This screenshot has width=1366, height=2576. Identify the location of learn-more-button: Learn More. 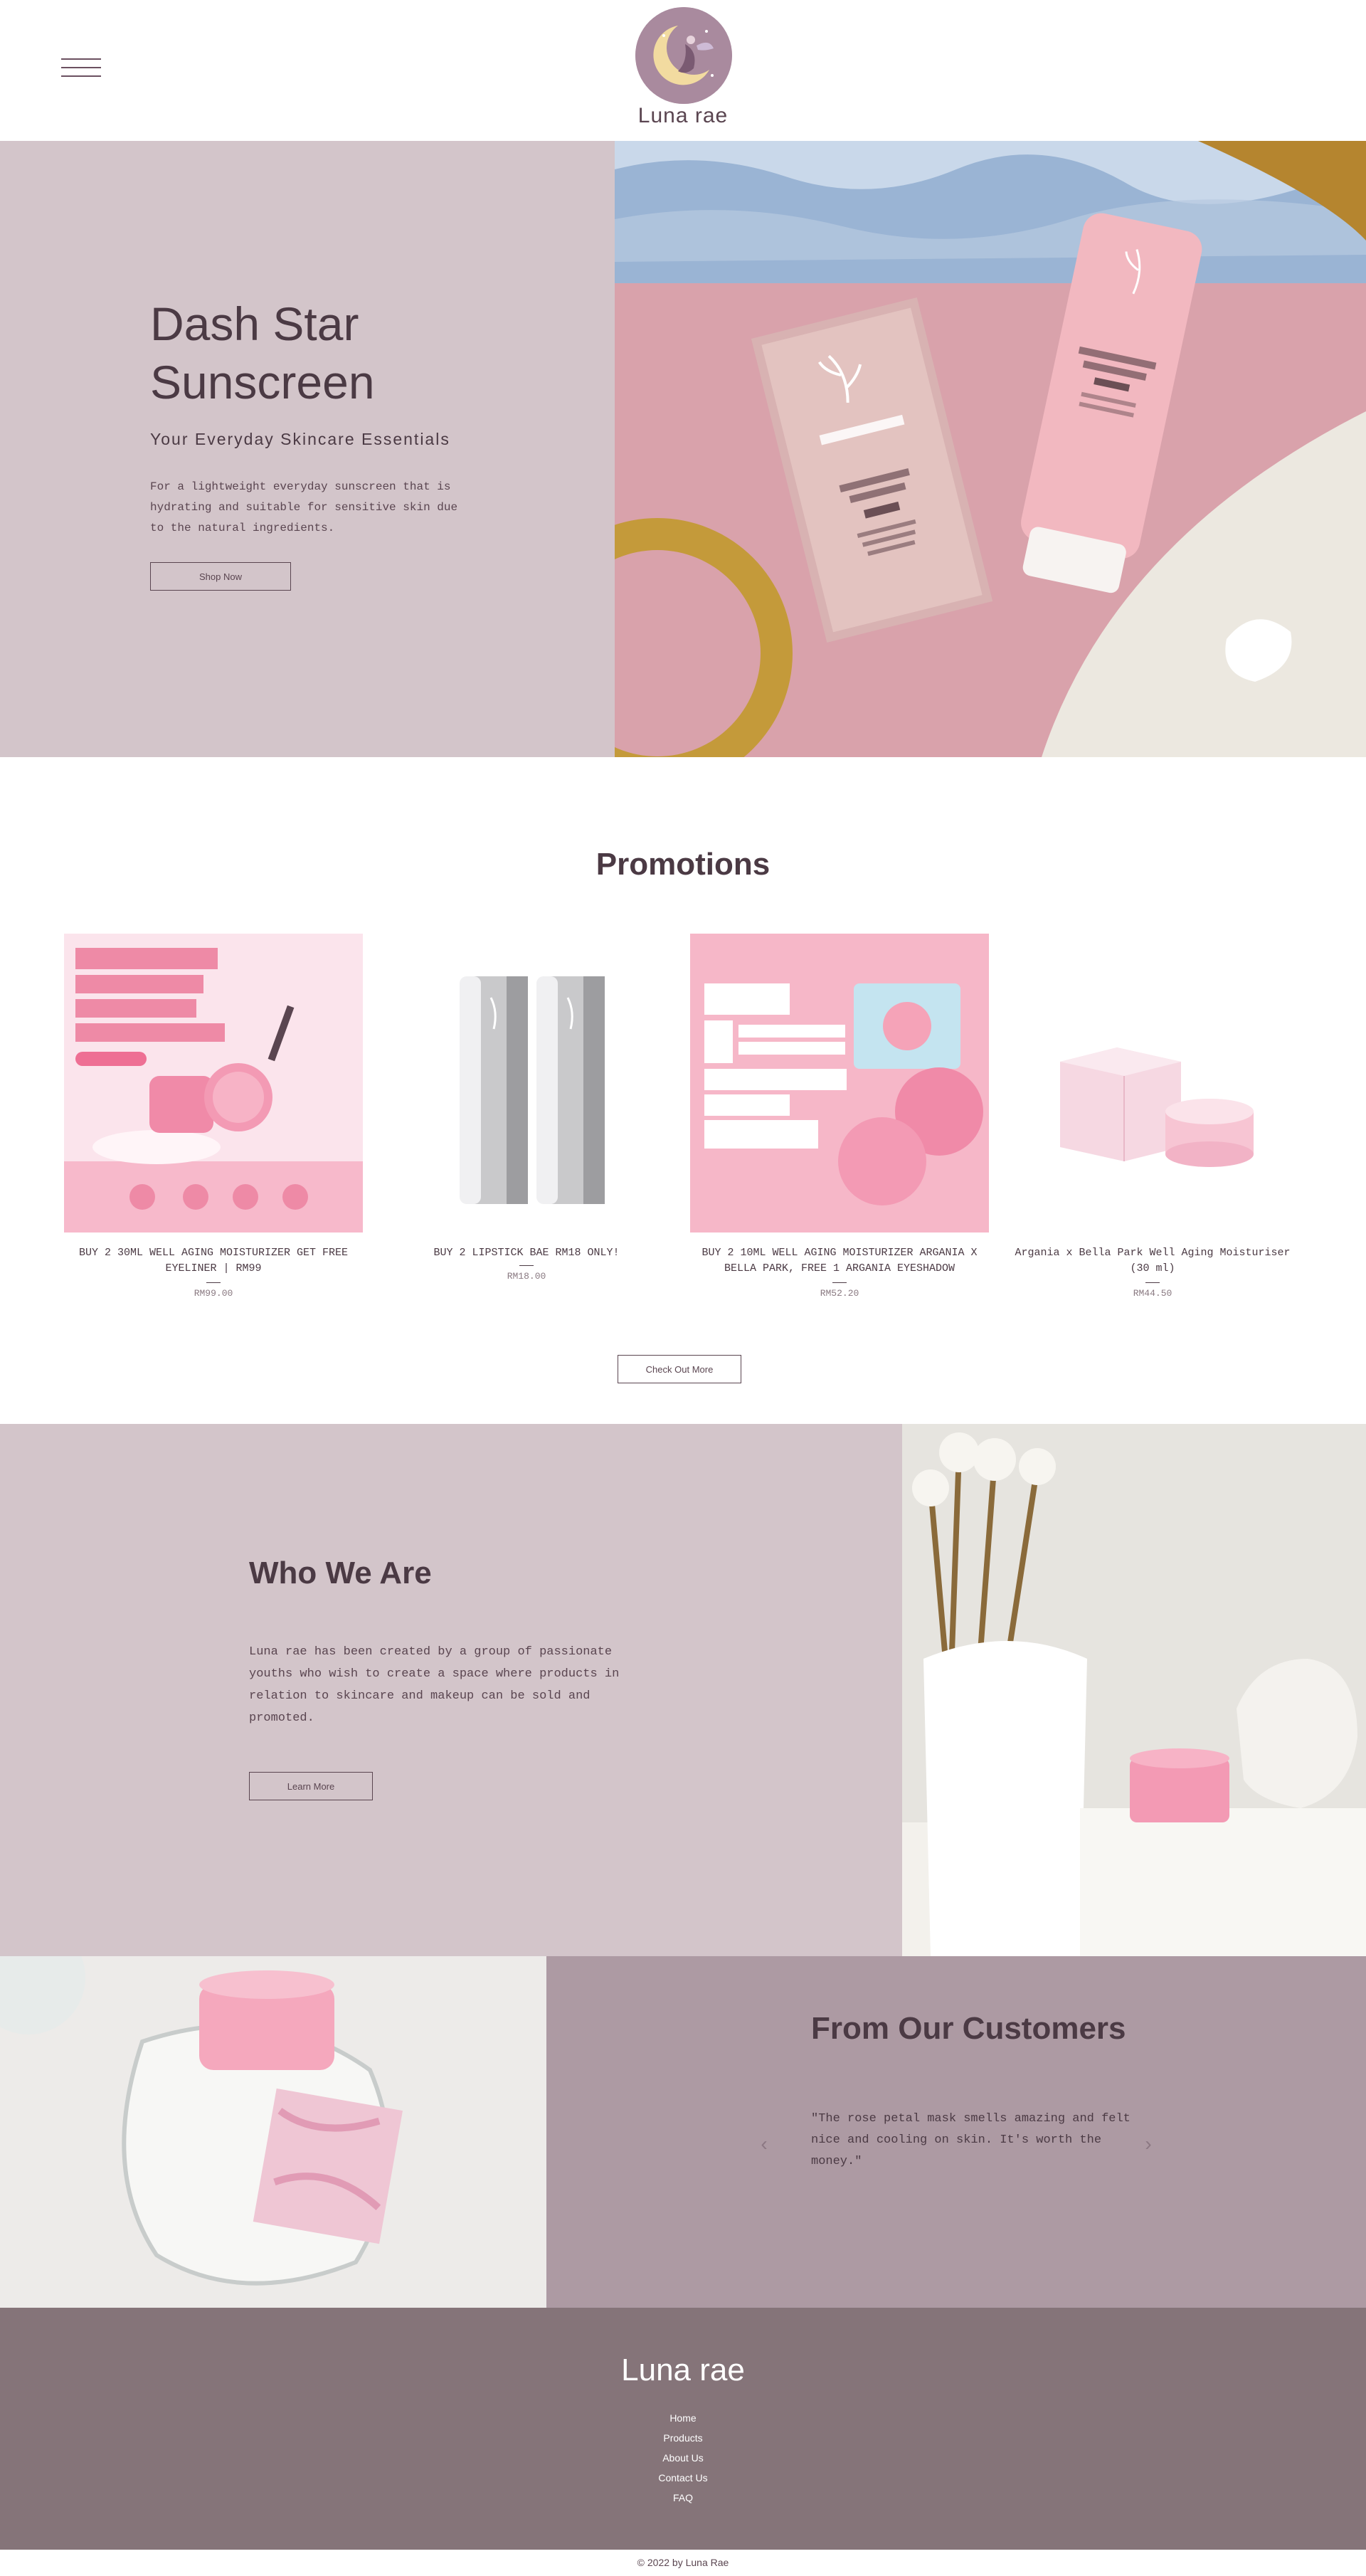
(311, 1786).